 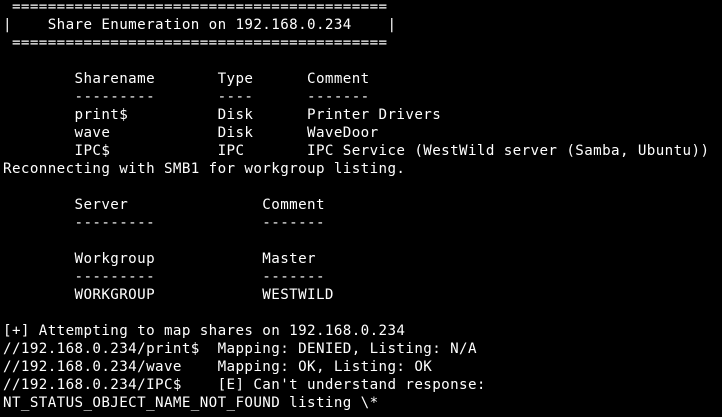 What do you see at coordinates (164, 205) in the screenshot?
I see `server-table-header: Server Comment` at bounding box center [164, 205].